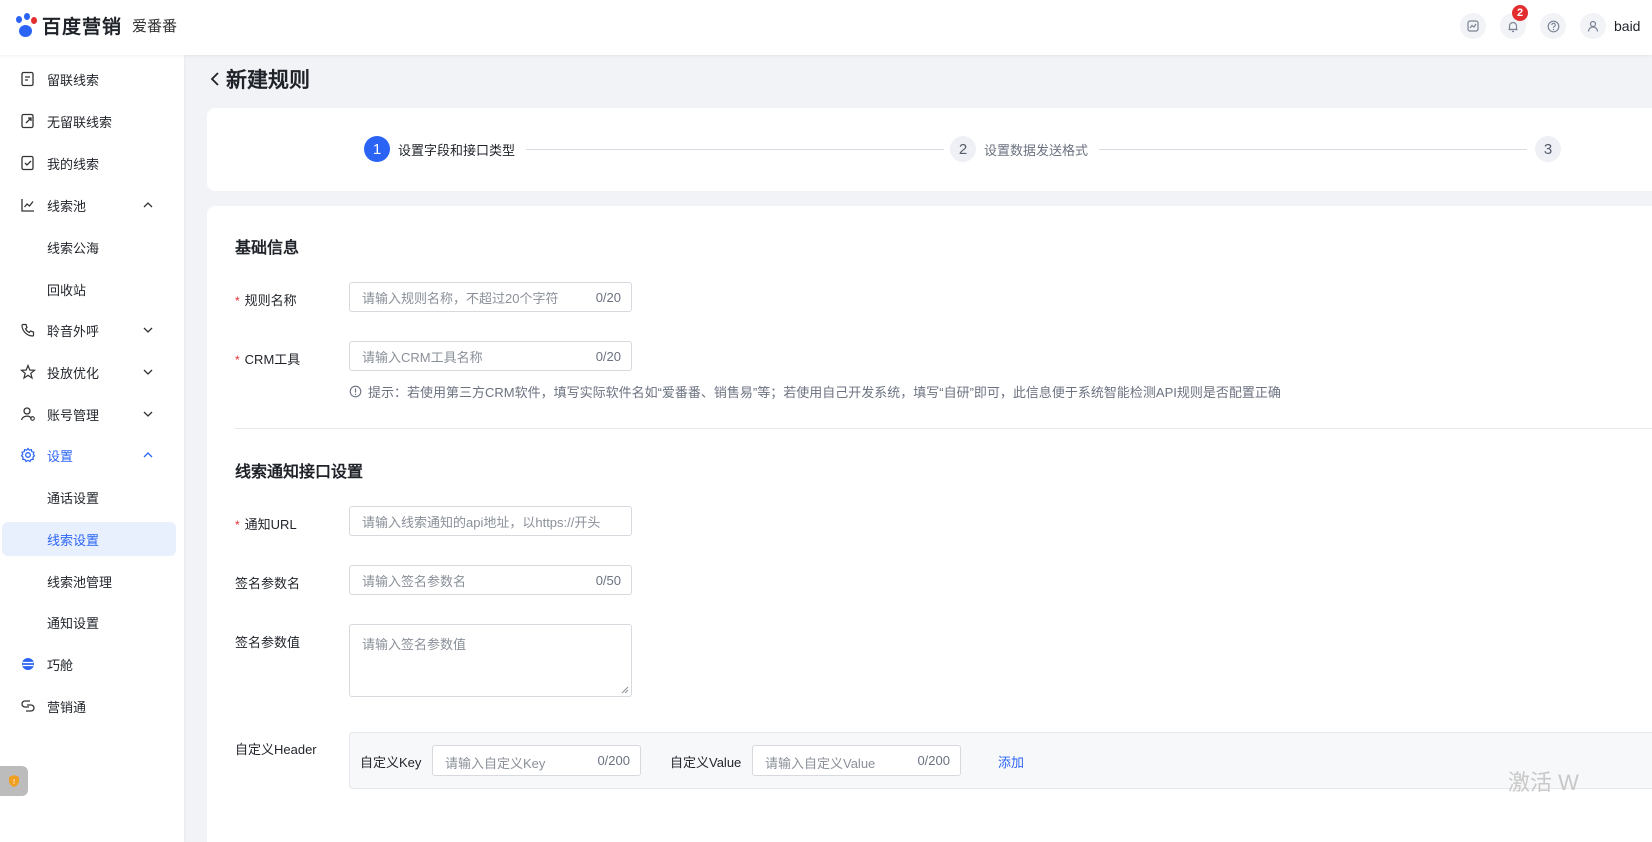  What do you see at coordinates (266, 300) in the screenshot?
I see `rule-name-label: * 规则名称` at bounding box center [266, 300].